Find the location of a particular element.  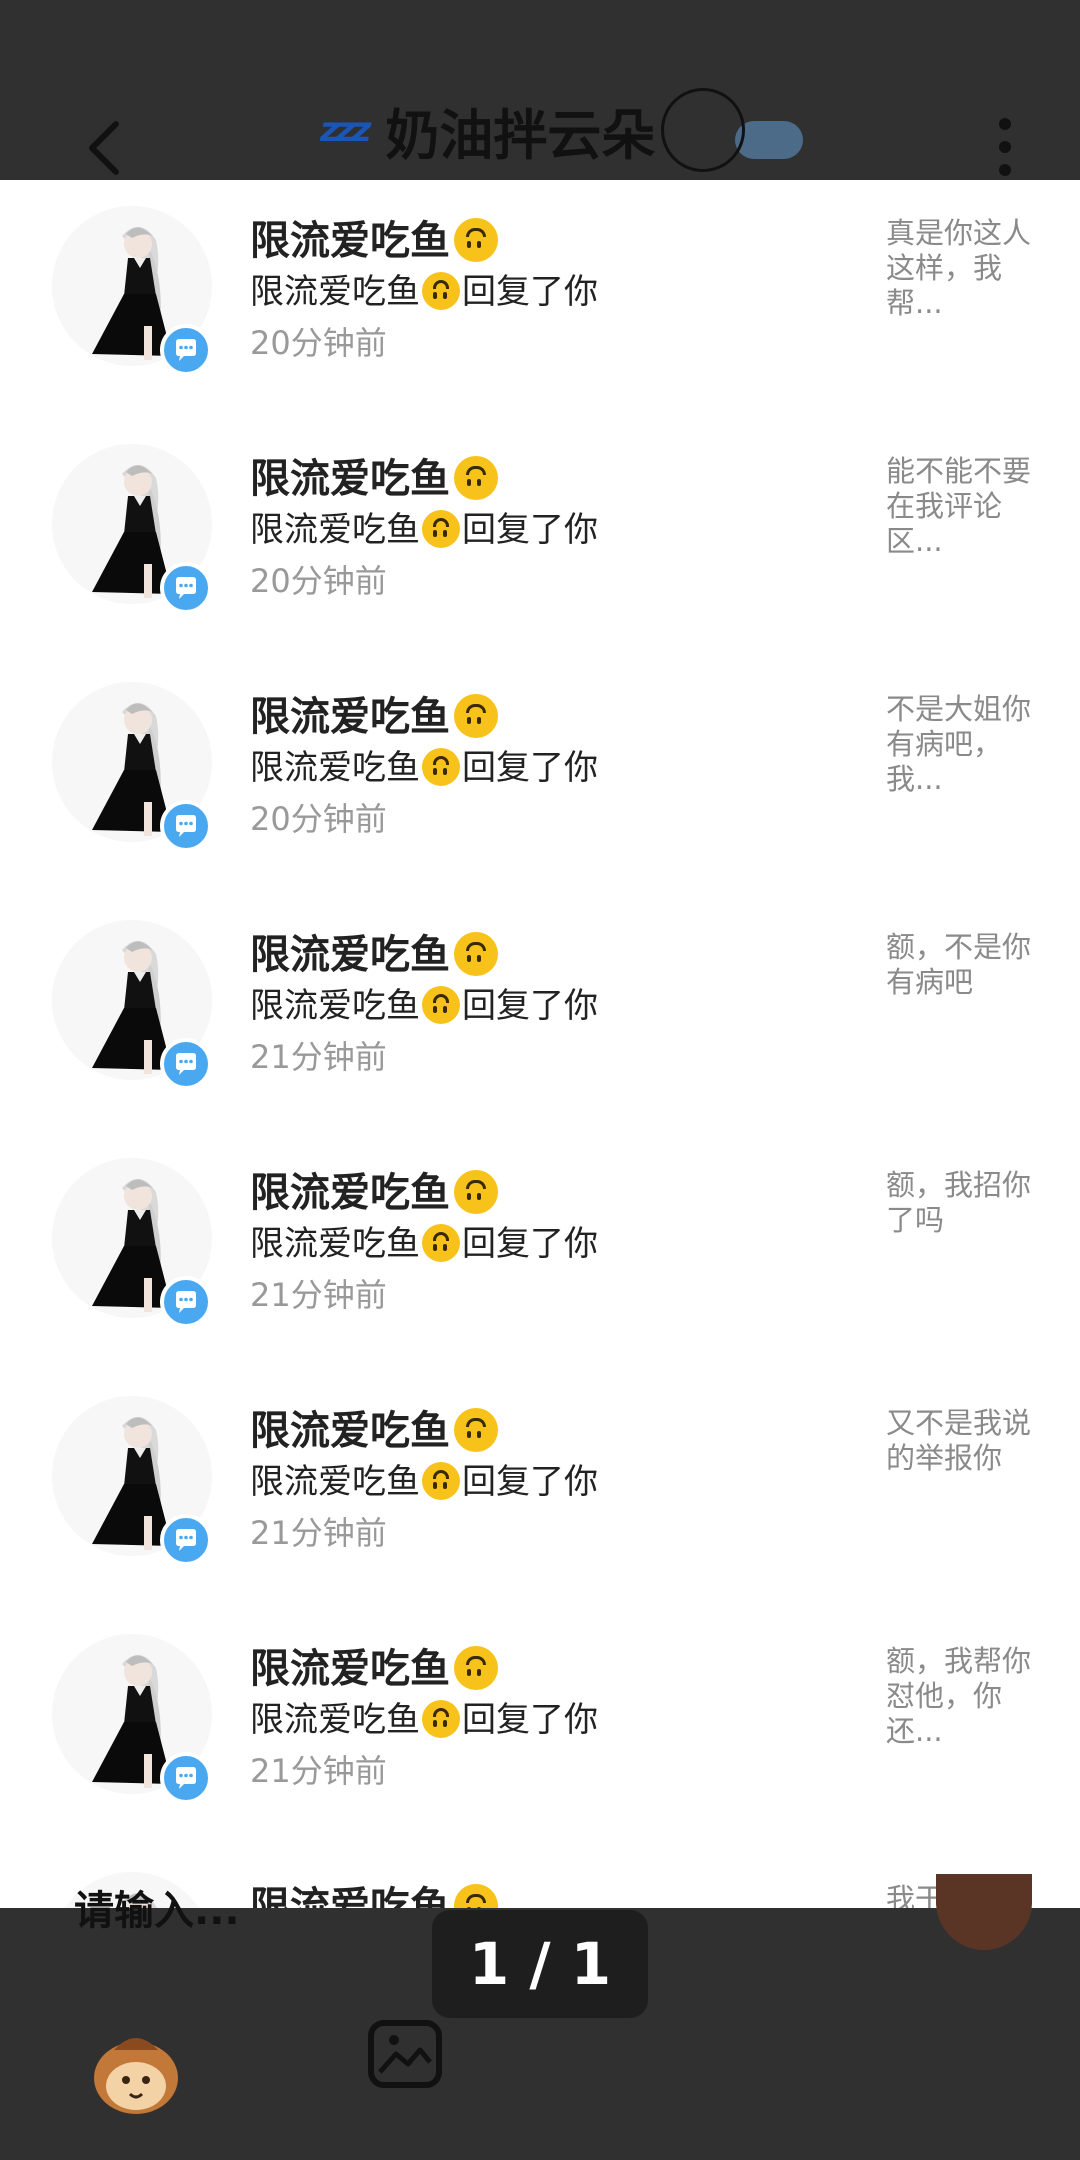

comment-preview: 额，不是你有病吧 is located at coordinates (971, 965).